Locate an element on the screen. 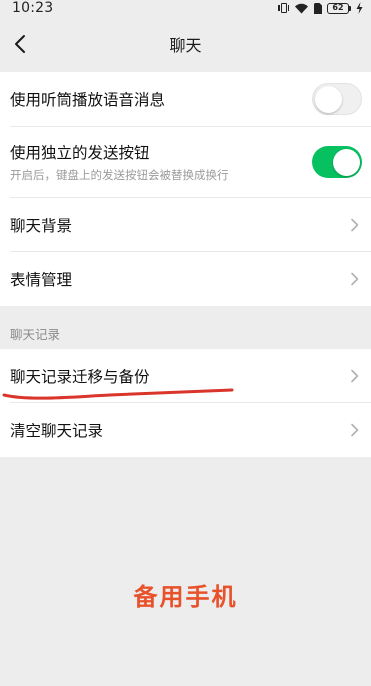 This screenshot has width=371, height=686. clear-history-row: 清空聊天记录 is located at coordinates (185, 430).